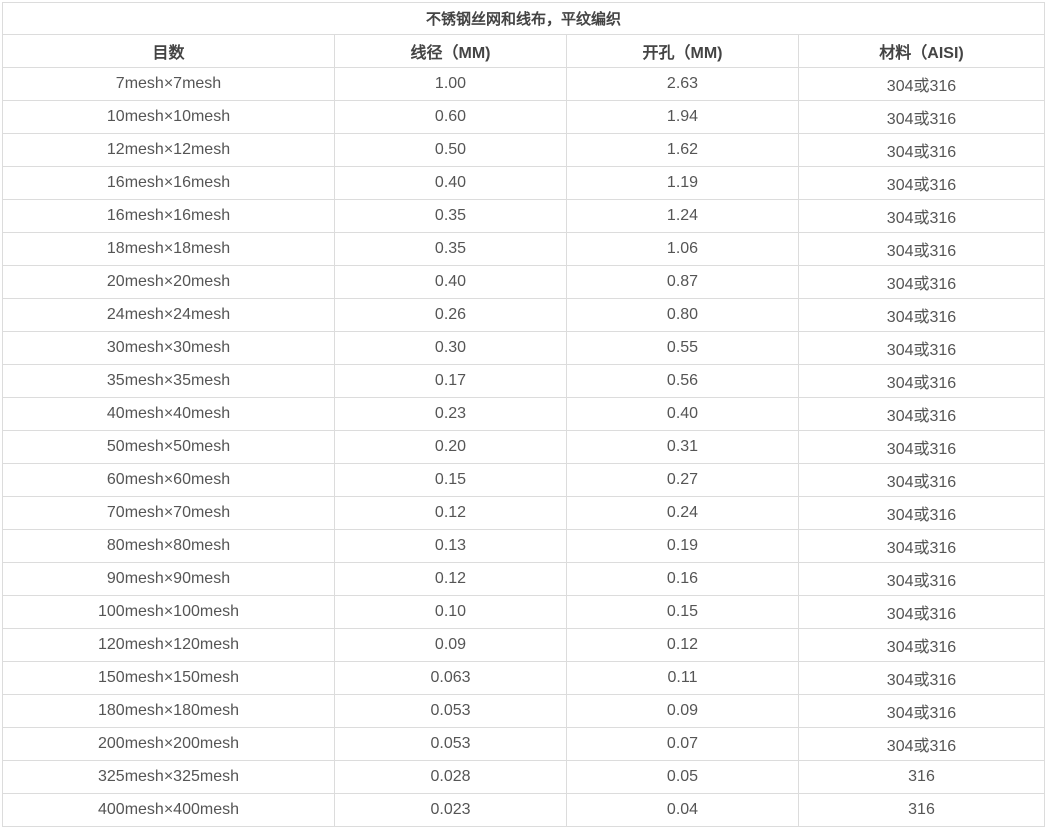 This screenshot has width=1049, height=828. I want to click on table-title: 不锈钢丝网和线布，平纹编织, so click(523, 18).